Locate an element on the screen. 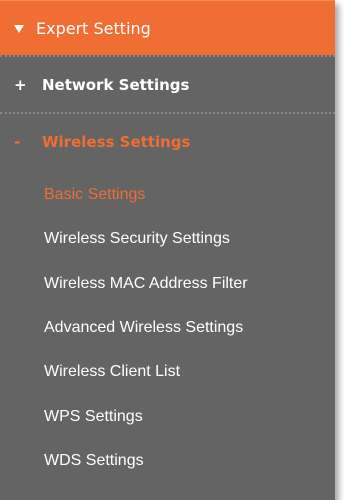  menu-wireless-settings: - Wireless Settings is located at coordinates (167, 141).